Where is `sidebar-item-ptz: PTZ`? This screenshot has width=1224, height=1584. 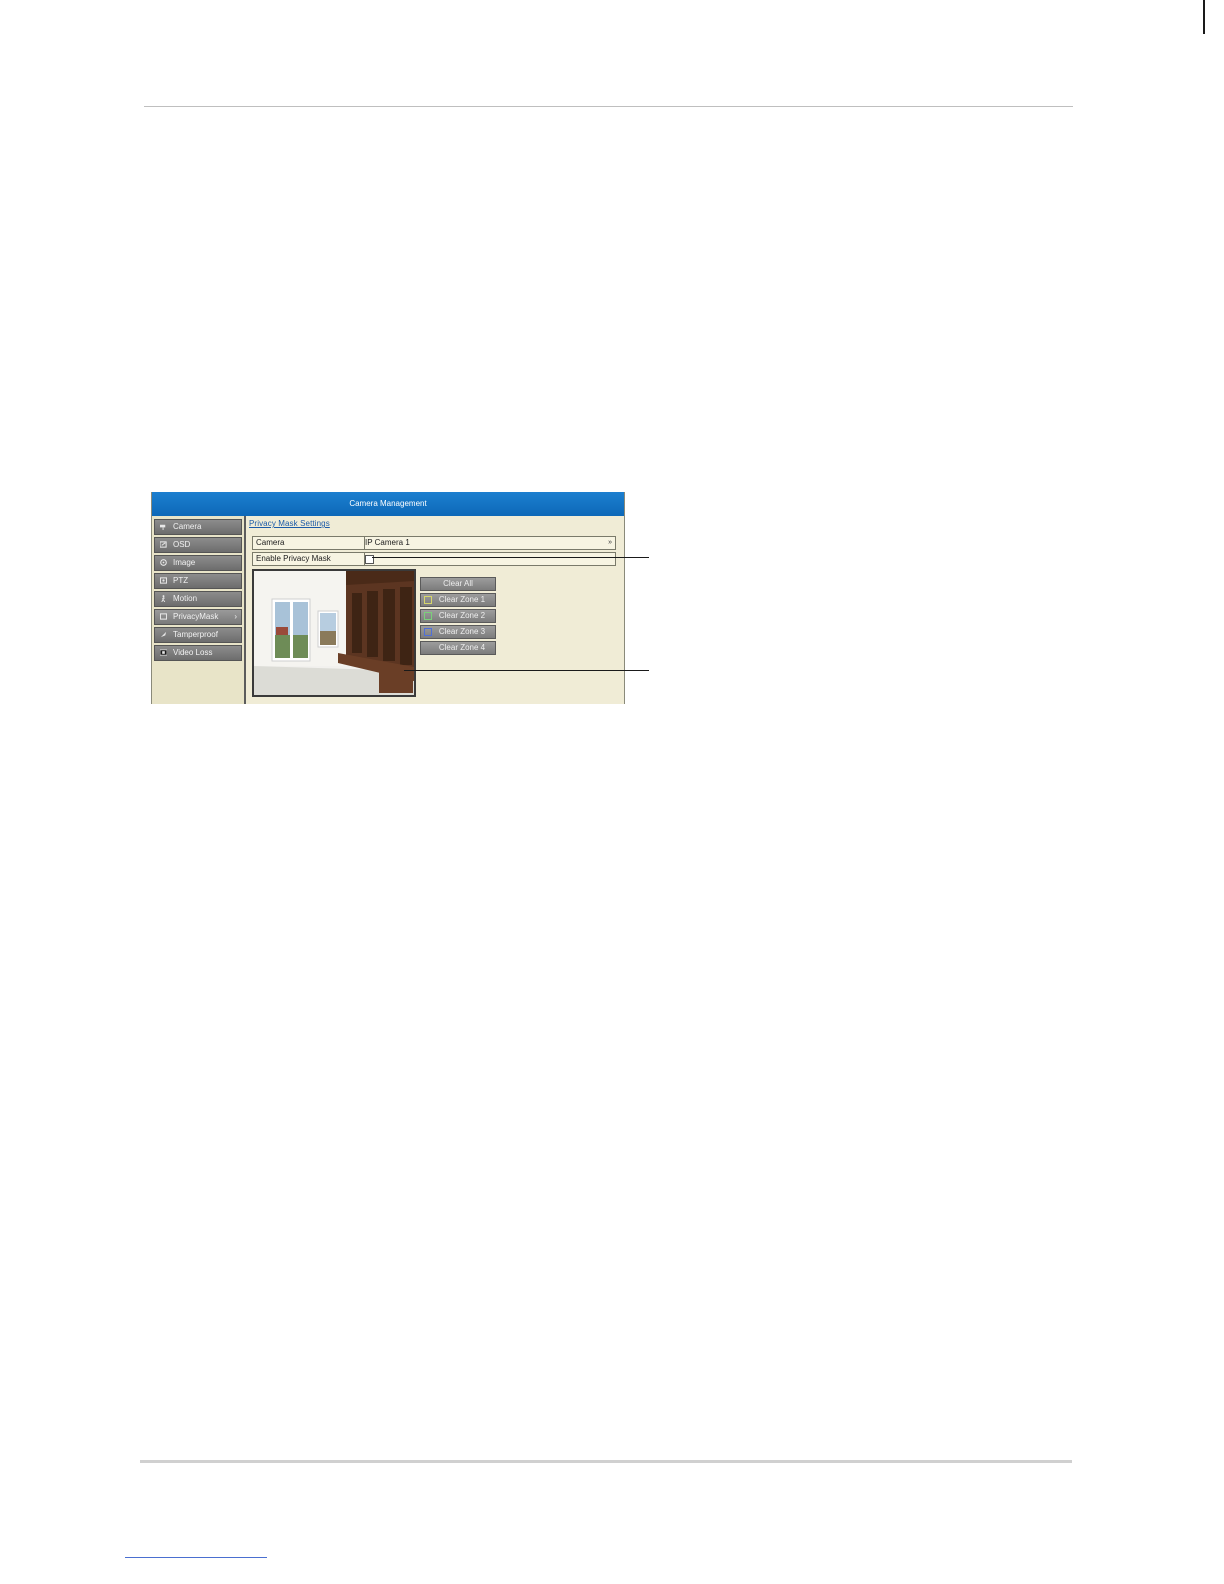 sidebar-item-ptz: PTZ is located at coordinates (198, 581).